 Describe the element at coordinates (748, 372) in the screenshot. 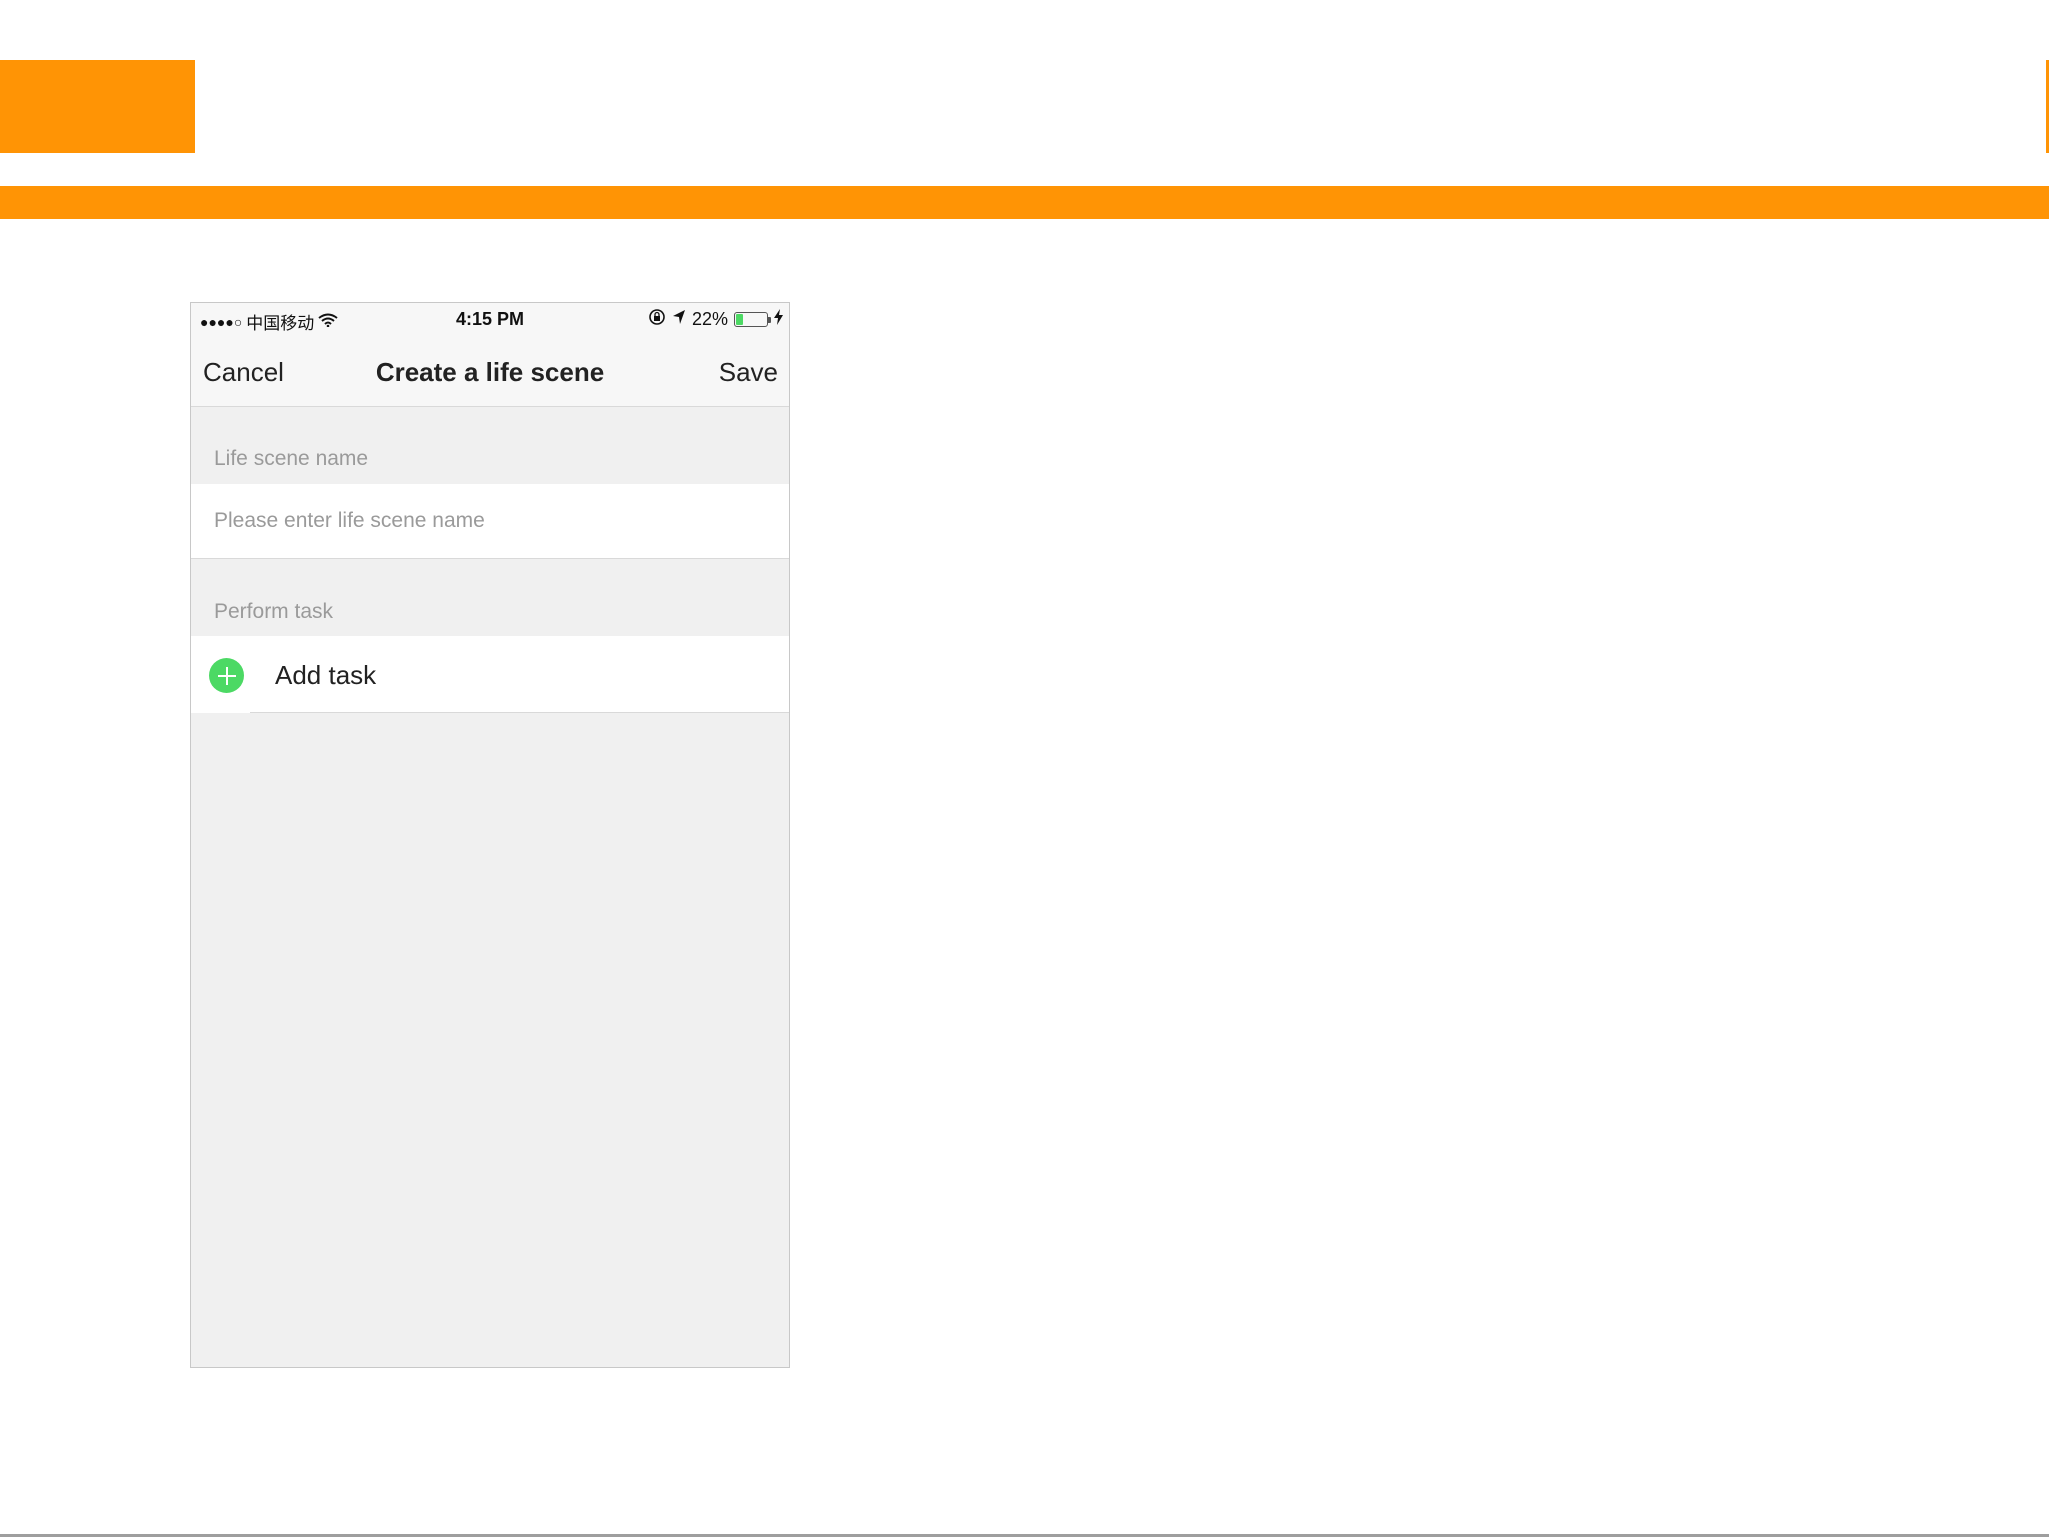

I see `save-button: Save` at that location.